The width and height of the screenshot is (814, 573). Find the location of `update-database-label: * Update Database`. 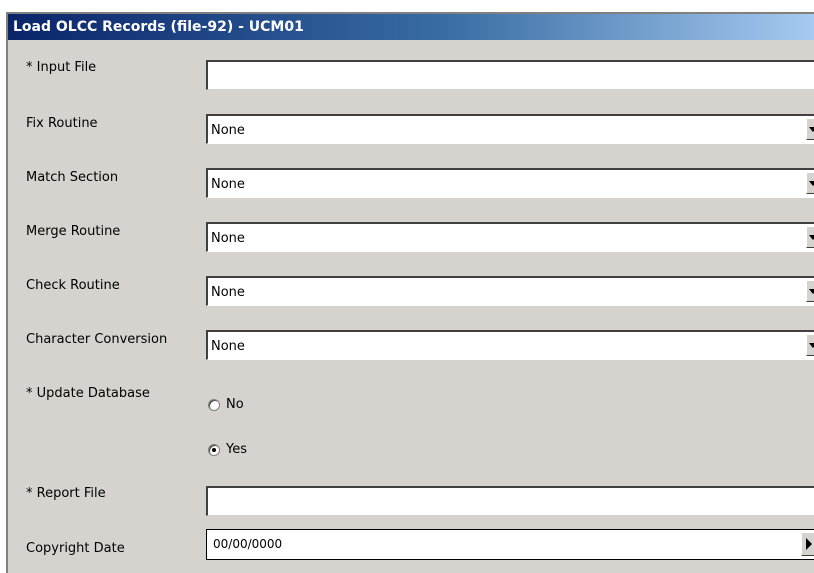

update-database-label: * Update Database is located at coordinates (88, 393).